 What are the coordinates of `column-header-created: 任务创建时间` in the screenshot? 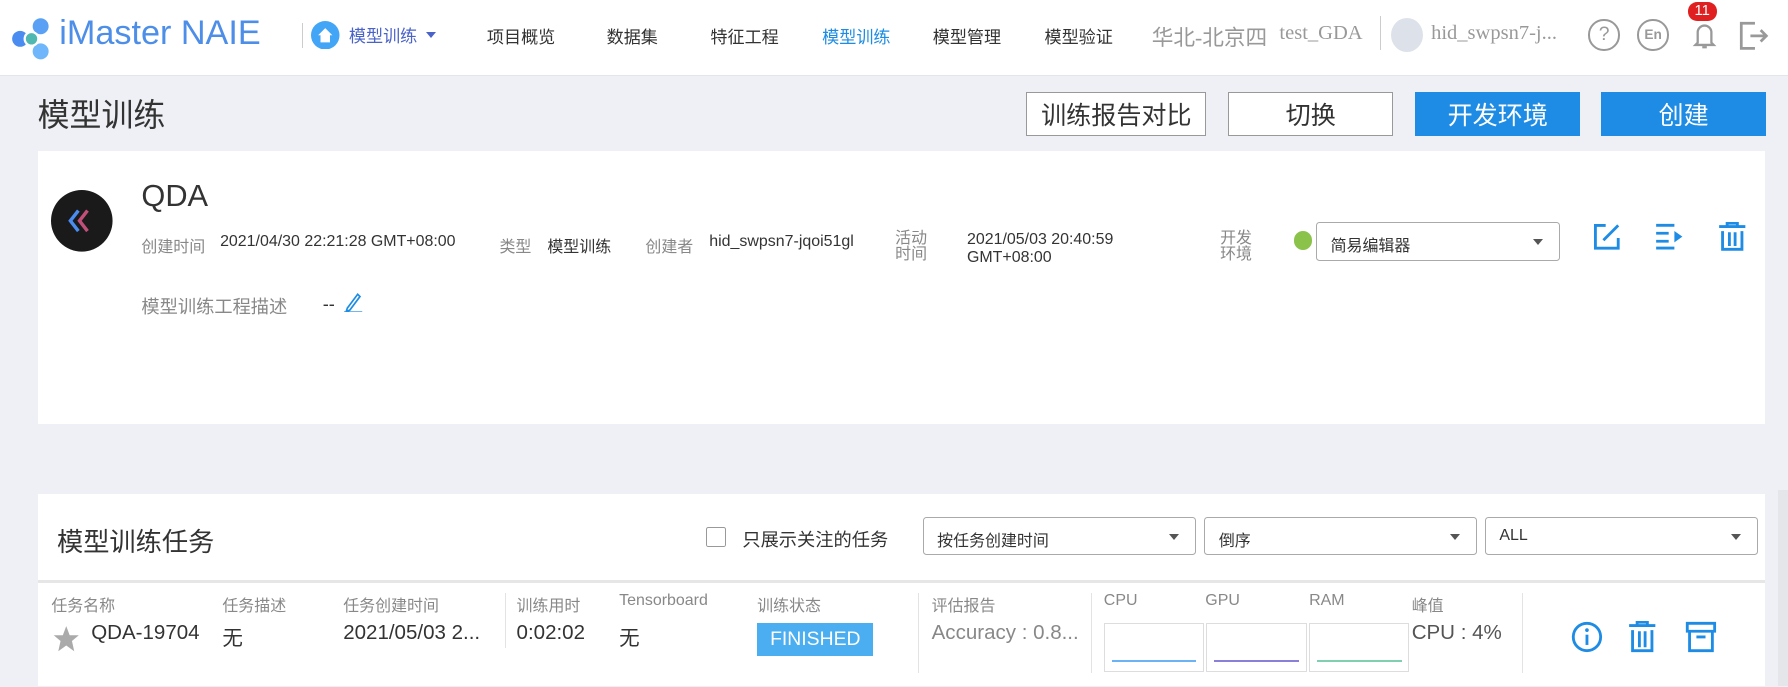 It's located at (391, 606).